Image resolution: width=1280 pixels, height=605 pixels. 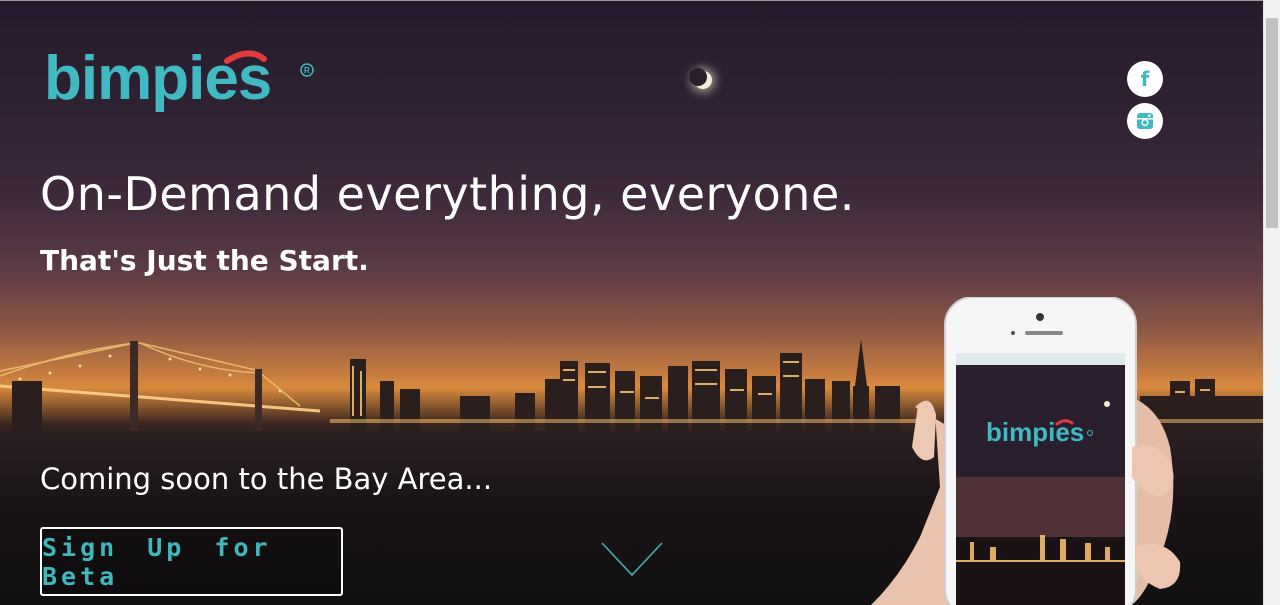 I want to click on scrollbar-thumb, so click(x=1272, y=123).